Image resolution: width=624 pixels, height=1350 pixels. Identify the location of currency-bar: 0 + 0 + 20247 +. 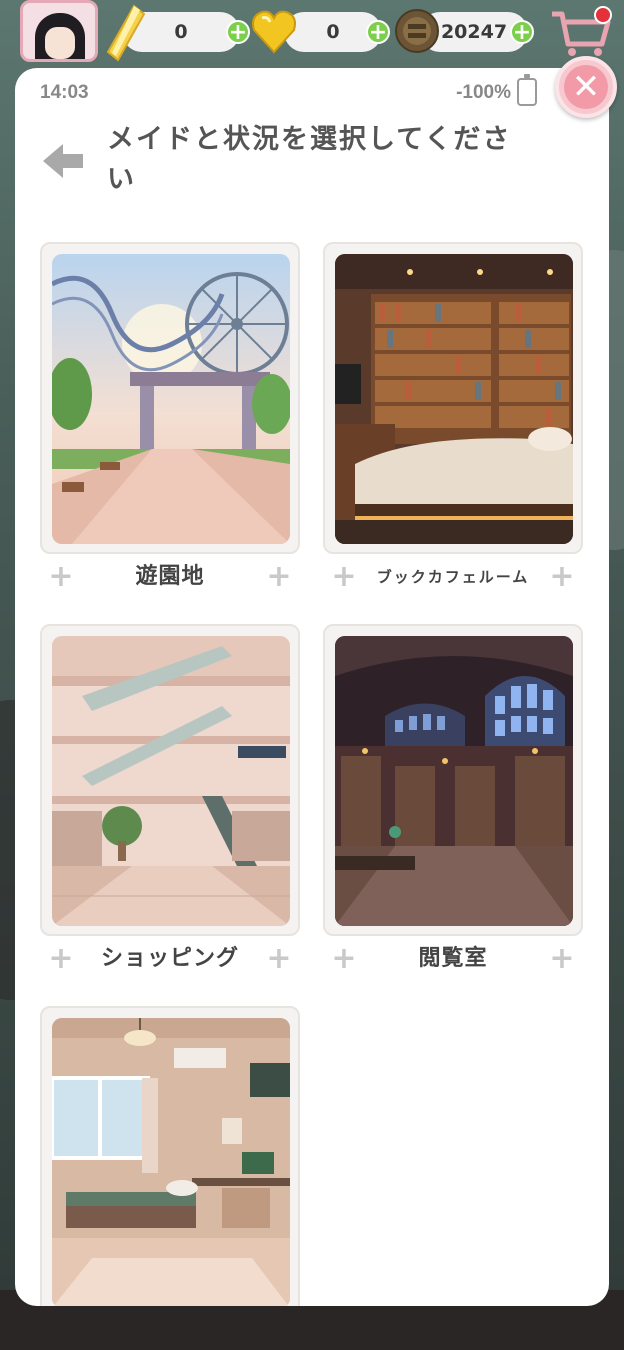
(312, 32).